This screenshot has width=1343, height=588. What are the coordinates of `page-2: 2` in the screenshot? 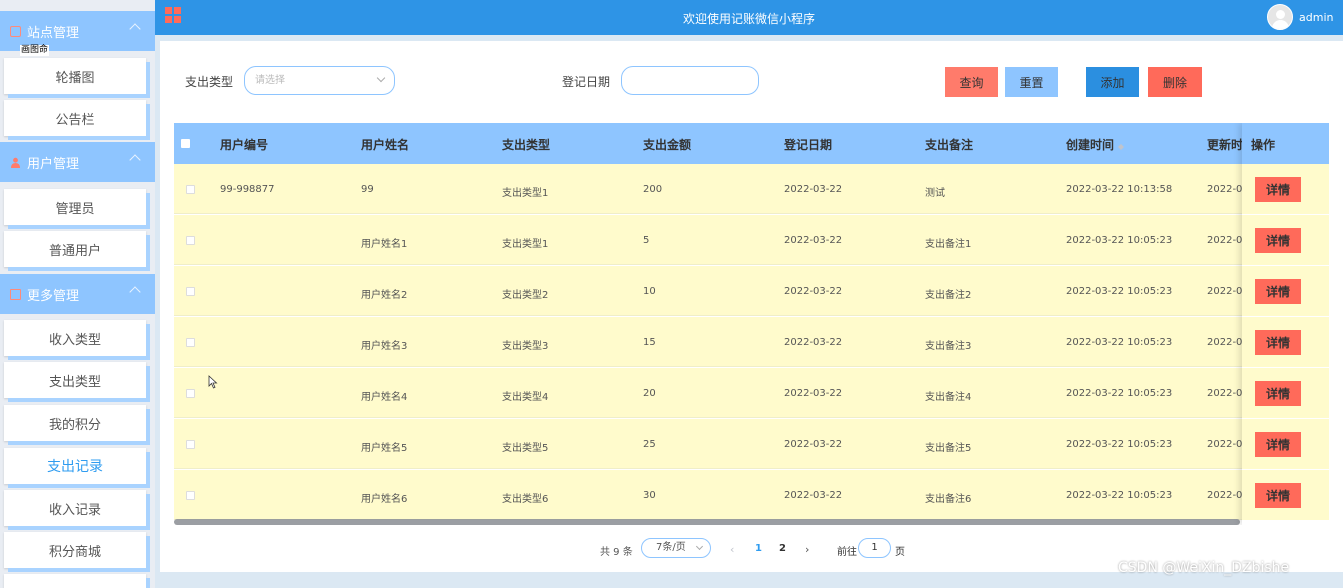 It's located at (782, 548).